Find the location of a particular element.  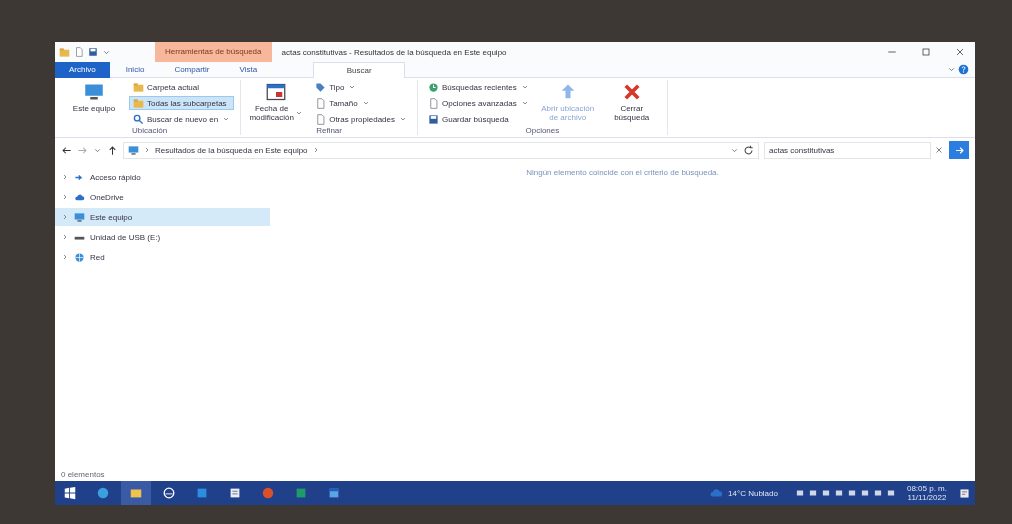

folder-icon is located at coordinates (64, 52).